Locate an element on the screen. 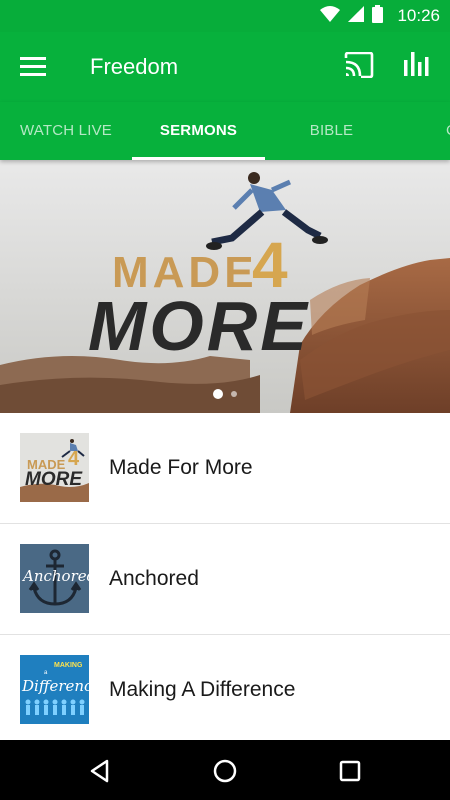 The height and width of the screenshot is (800, 450). cast-button is located at coordinates (360, 66).